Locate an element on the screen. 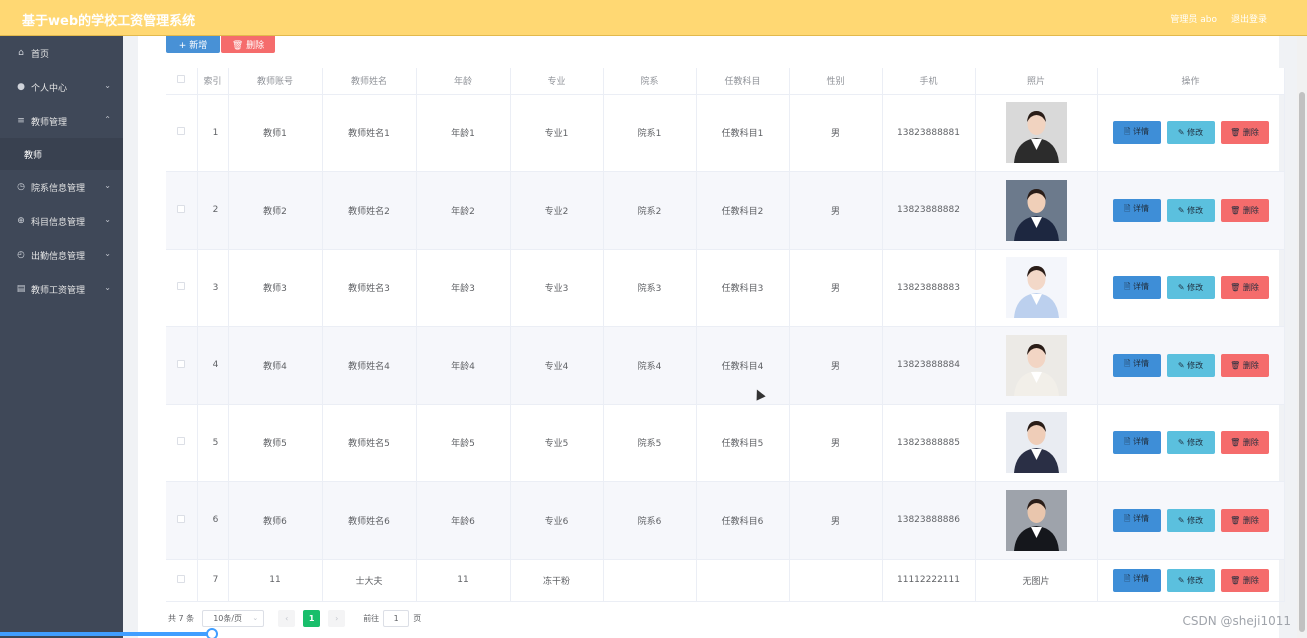 This screenshot has height=638, width=1307. select-all-checkbox-cell is located at coordinates (182, 81).